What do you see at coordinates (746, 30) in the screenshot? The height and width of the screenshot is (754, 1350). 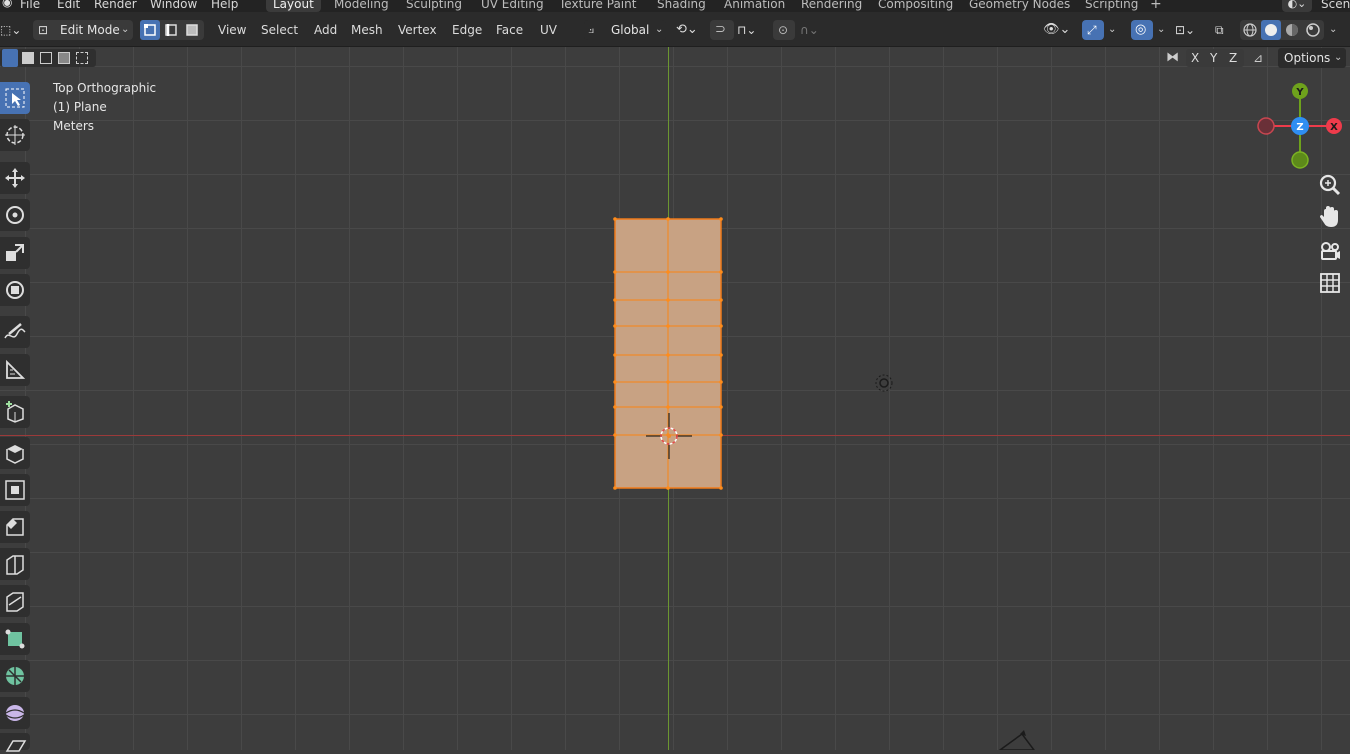 I see `snap-target-icon: ⊓⌄` at bounding box center [746, 30].